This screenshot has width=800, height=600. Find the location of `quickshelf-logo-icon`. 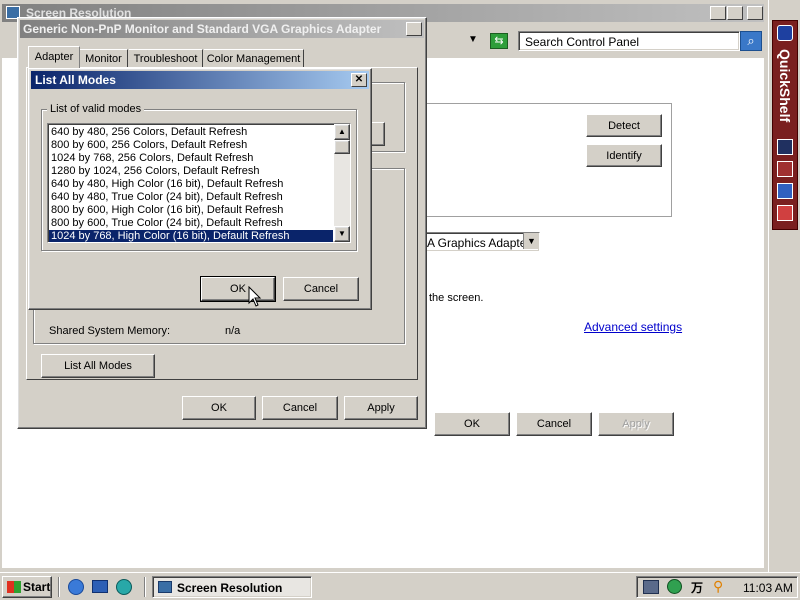

quickshelf-logo-icon is located at coordinates (785, 33).